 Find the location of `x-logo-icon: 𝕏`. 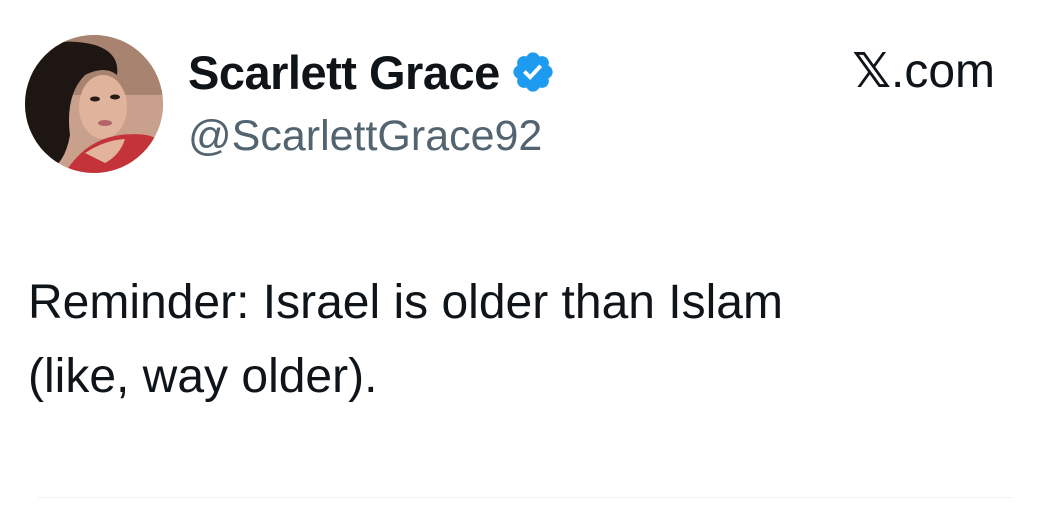

x-logo-icon: 𝕏 is located at coordinates (871, 71).